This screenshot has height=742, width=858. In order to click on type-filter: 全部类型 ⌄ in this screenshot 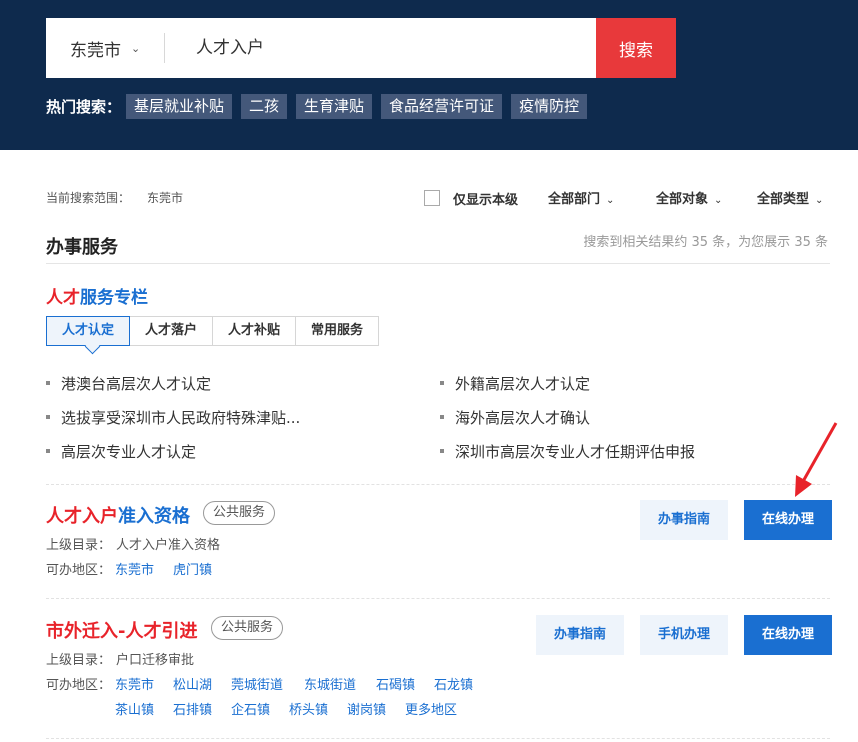, I will do `click(790, 197)`.